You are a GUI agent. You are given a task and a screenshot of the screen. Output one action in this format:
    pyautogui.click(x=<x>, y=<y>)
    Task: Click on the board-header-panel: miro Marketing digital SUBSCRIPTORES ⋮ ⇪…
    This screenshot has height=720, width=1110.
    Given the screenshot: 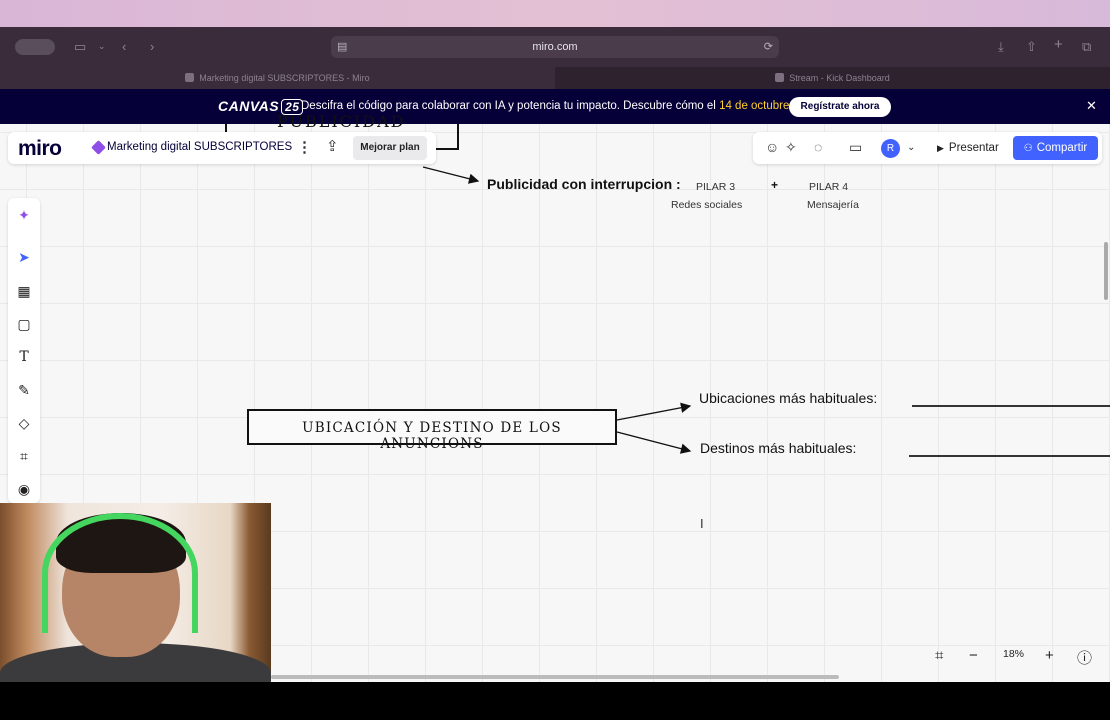 What is the action you would take?
    pyautogui.click(x=222, y=148)
    